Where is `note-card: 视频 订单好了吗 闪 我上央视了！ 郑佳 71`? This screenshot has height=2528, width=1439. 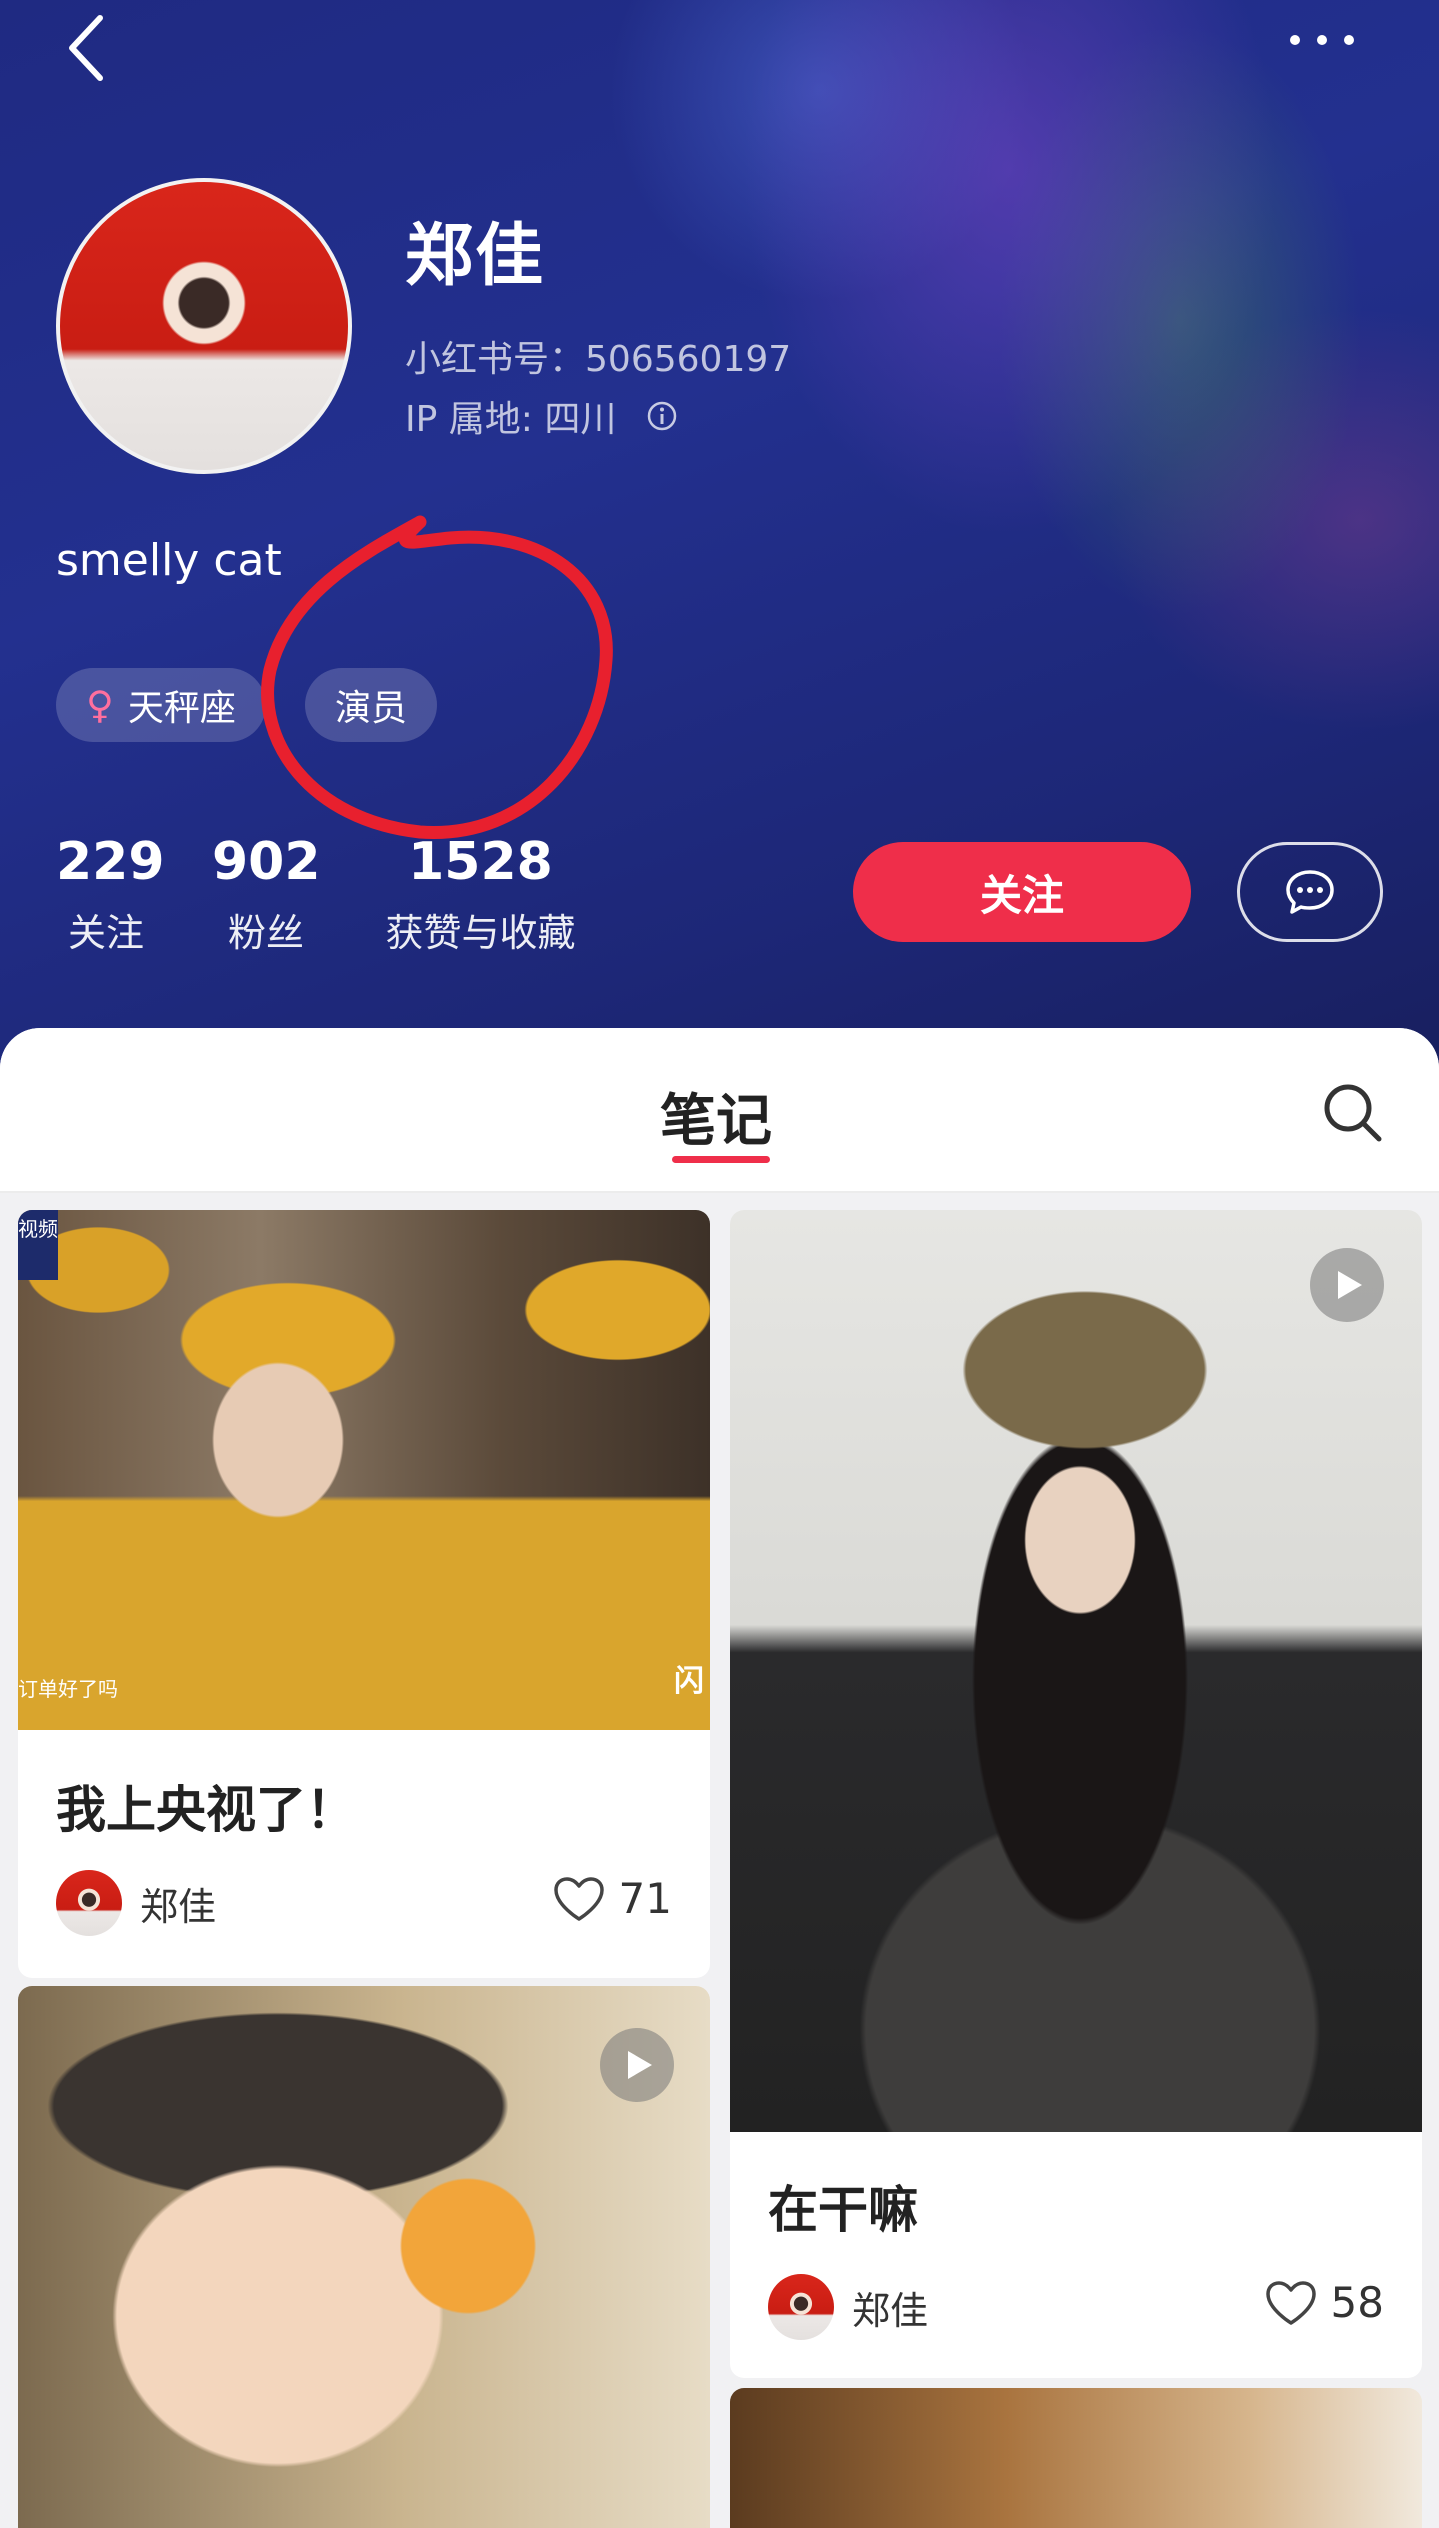
note-card: 视频 订单好了吗 闪 我上央视了！ 郑佳 71 is located at coordinates (364, 1594).